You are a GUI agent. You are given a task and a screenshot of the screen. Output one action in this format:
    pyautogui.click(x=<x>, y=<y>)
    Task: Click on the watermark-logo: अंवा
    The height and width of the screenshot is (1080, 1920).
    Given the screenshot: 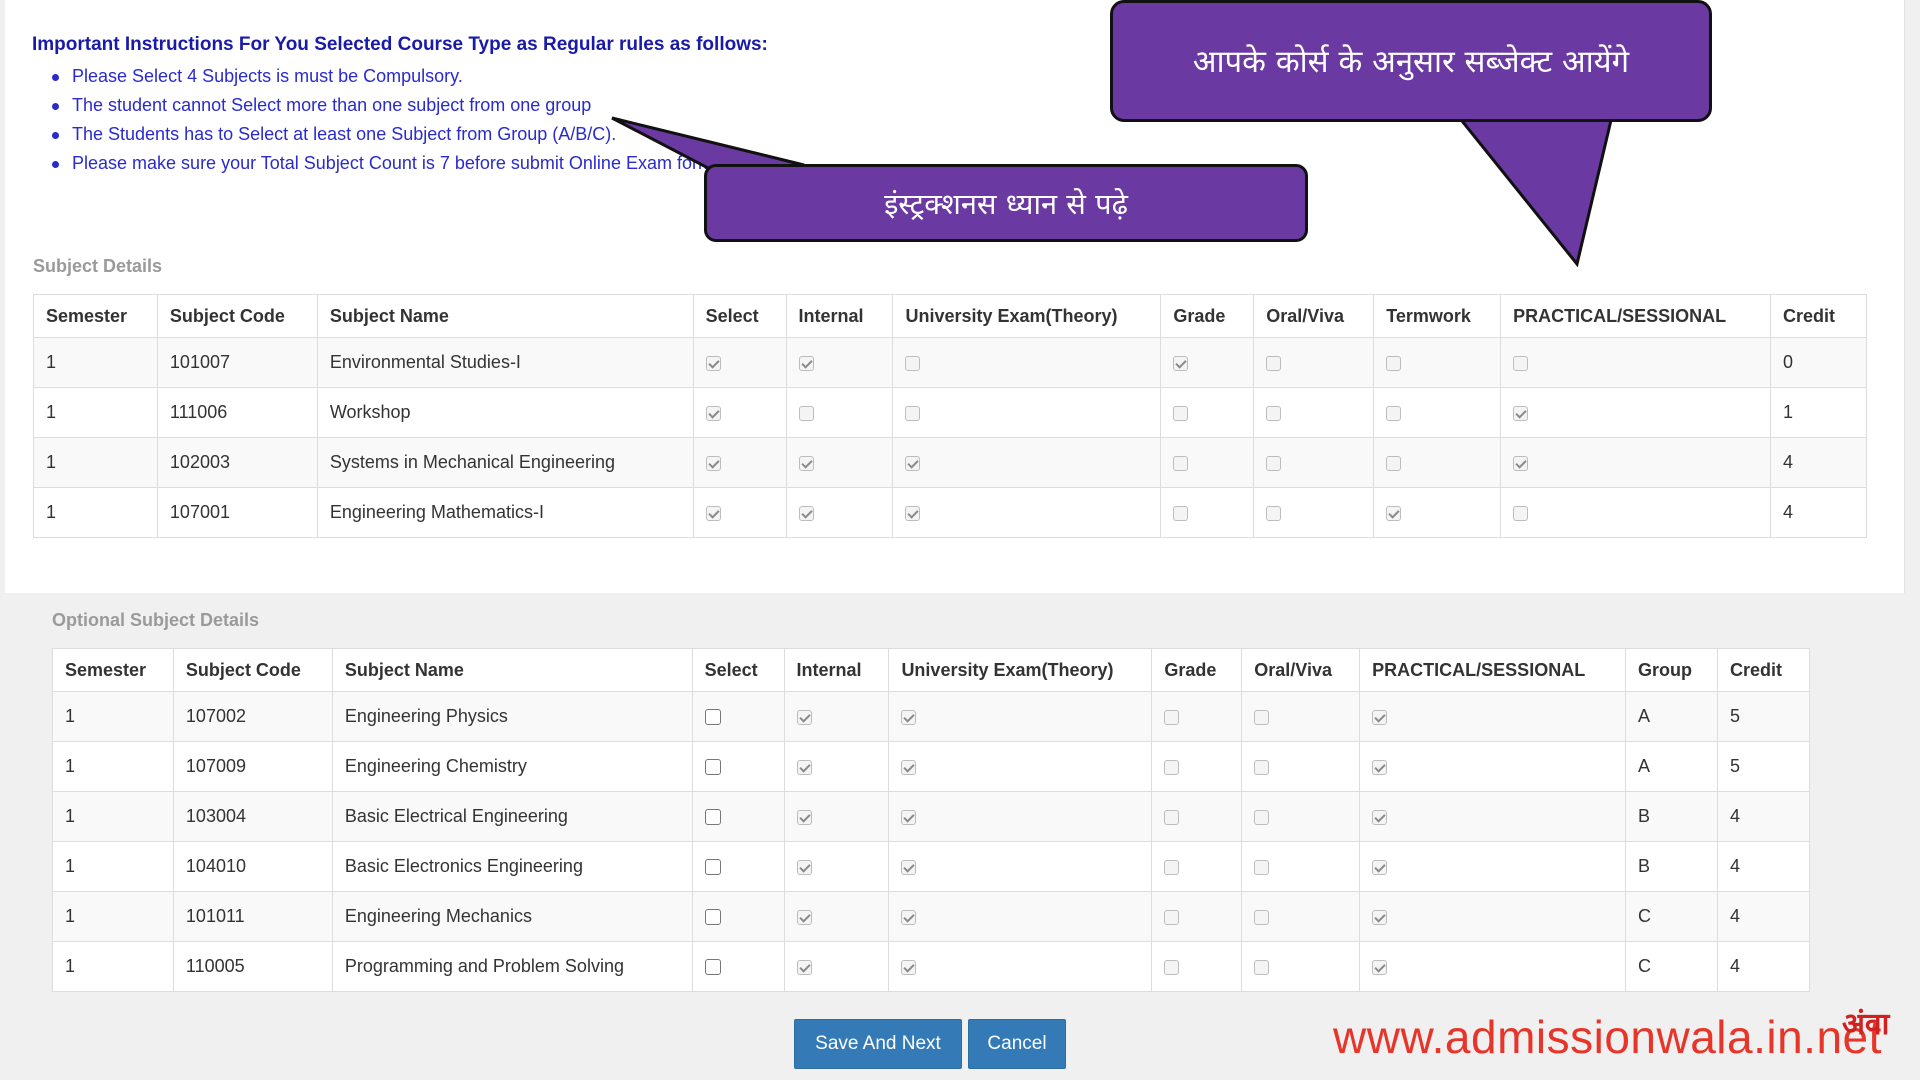 What is the action you would take?
    pyautogui.click(x=1866, y=1024)
    